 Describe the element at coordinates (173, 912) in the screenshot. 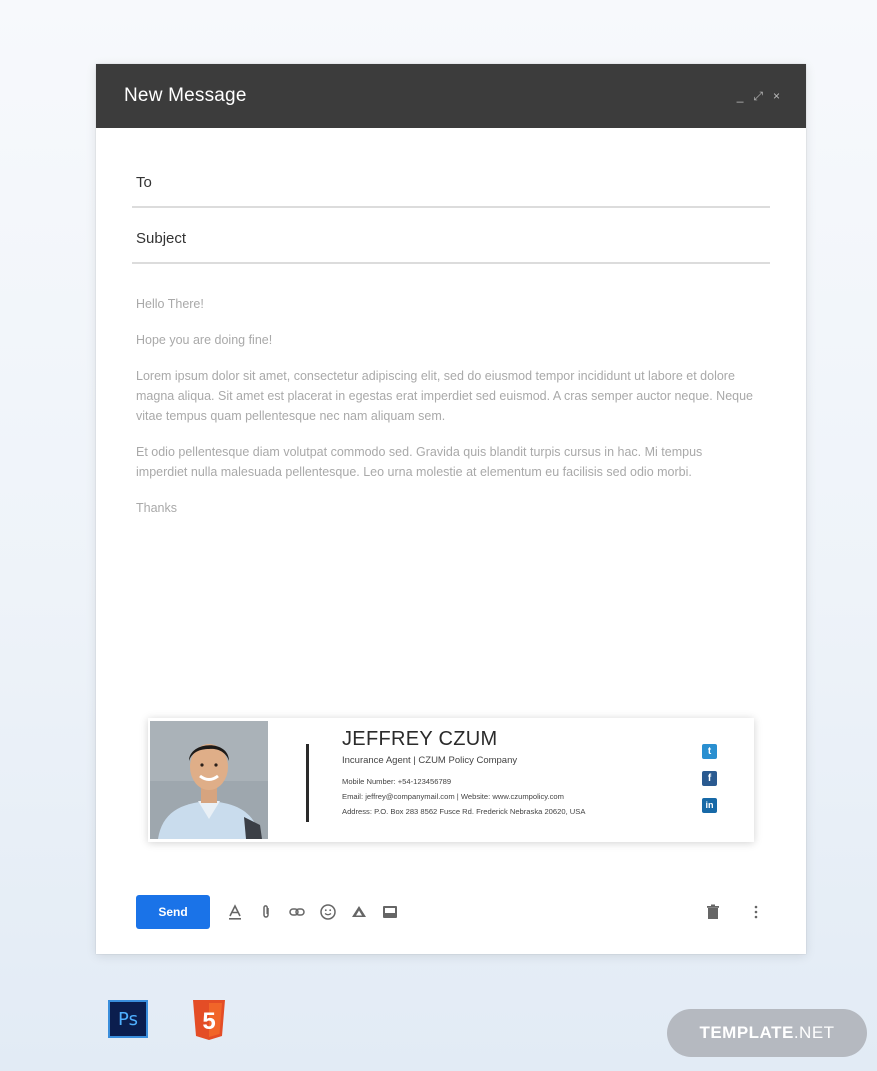

I see `send-button: Send` at that location.